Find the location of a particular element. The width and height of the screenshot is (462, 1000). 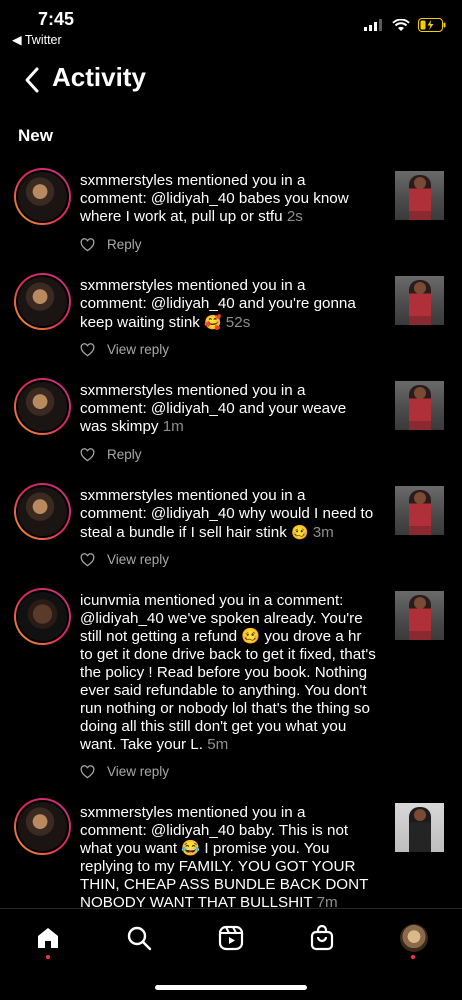

status-time: 7:45 is located at coordinates (56, 19).